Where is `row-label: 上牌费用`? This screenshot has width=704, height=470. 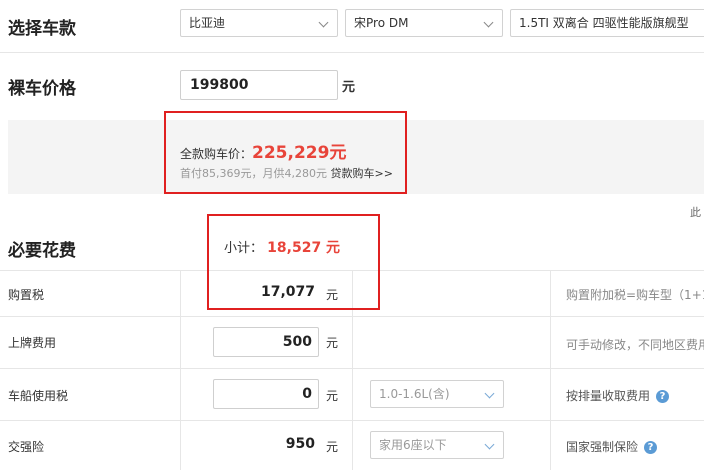
row-label: 上牌费用 is located at coordinates (32, 343).